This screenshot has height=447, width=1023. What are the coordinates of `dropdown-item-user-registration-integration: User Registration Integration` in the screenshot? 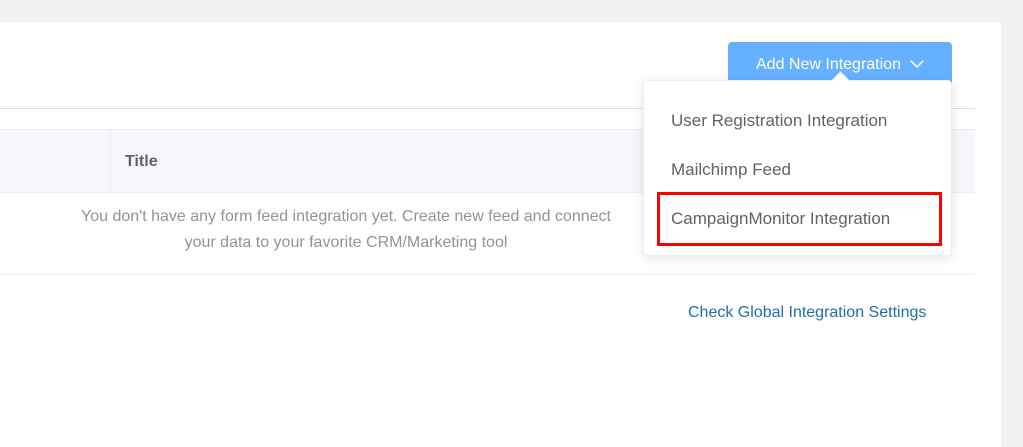 It's located at (797, 121).